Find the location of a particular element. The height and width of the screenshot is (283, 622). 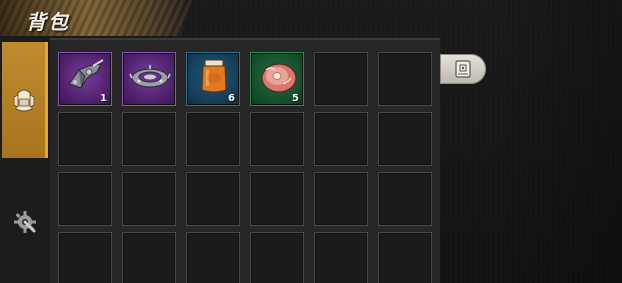

storage-box-icon is located at coordinates (463, 69).